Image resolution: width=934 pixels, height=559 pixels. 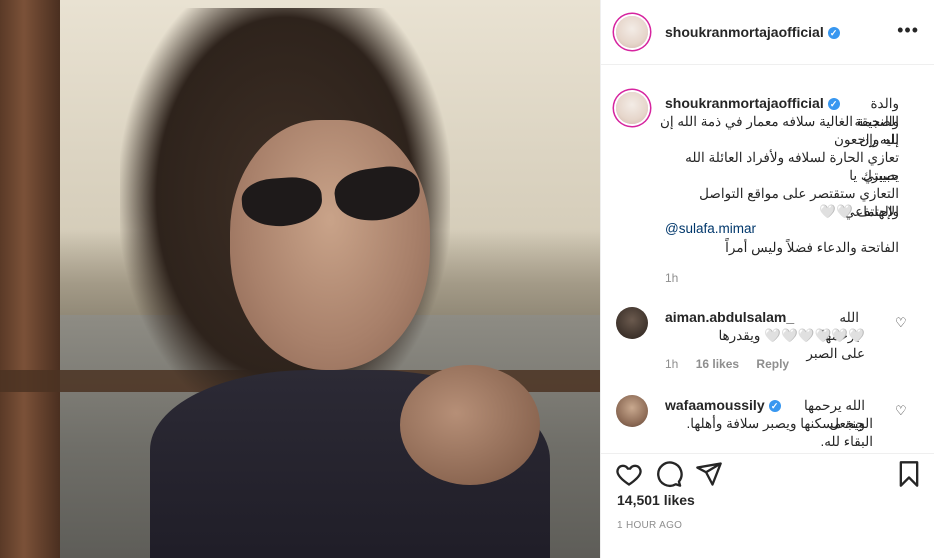 I want to click on caption-time: 1h, so click(x=671, y=278).